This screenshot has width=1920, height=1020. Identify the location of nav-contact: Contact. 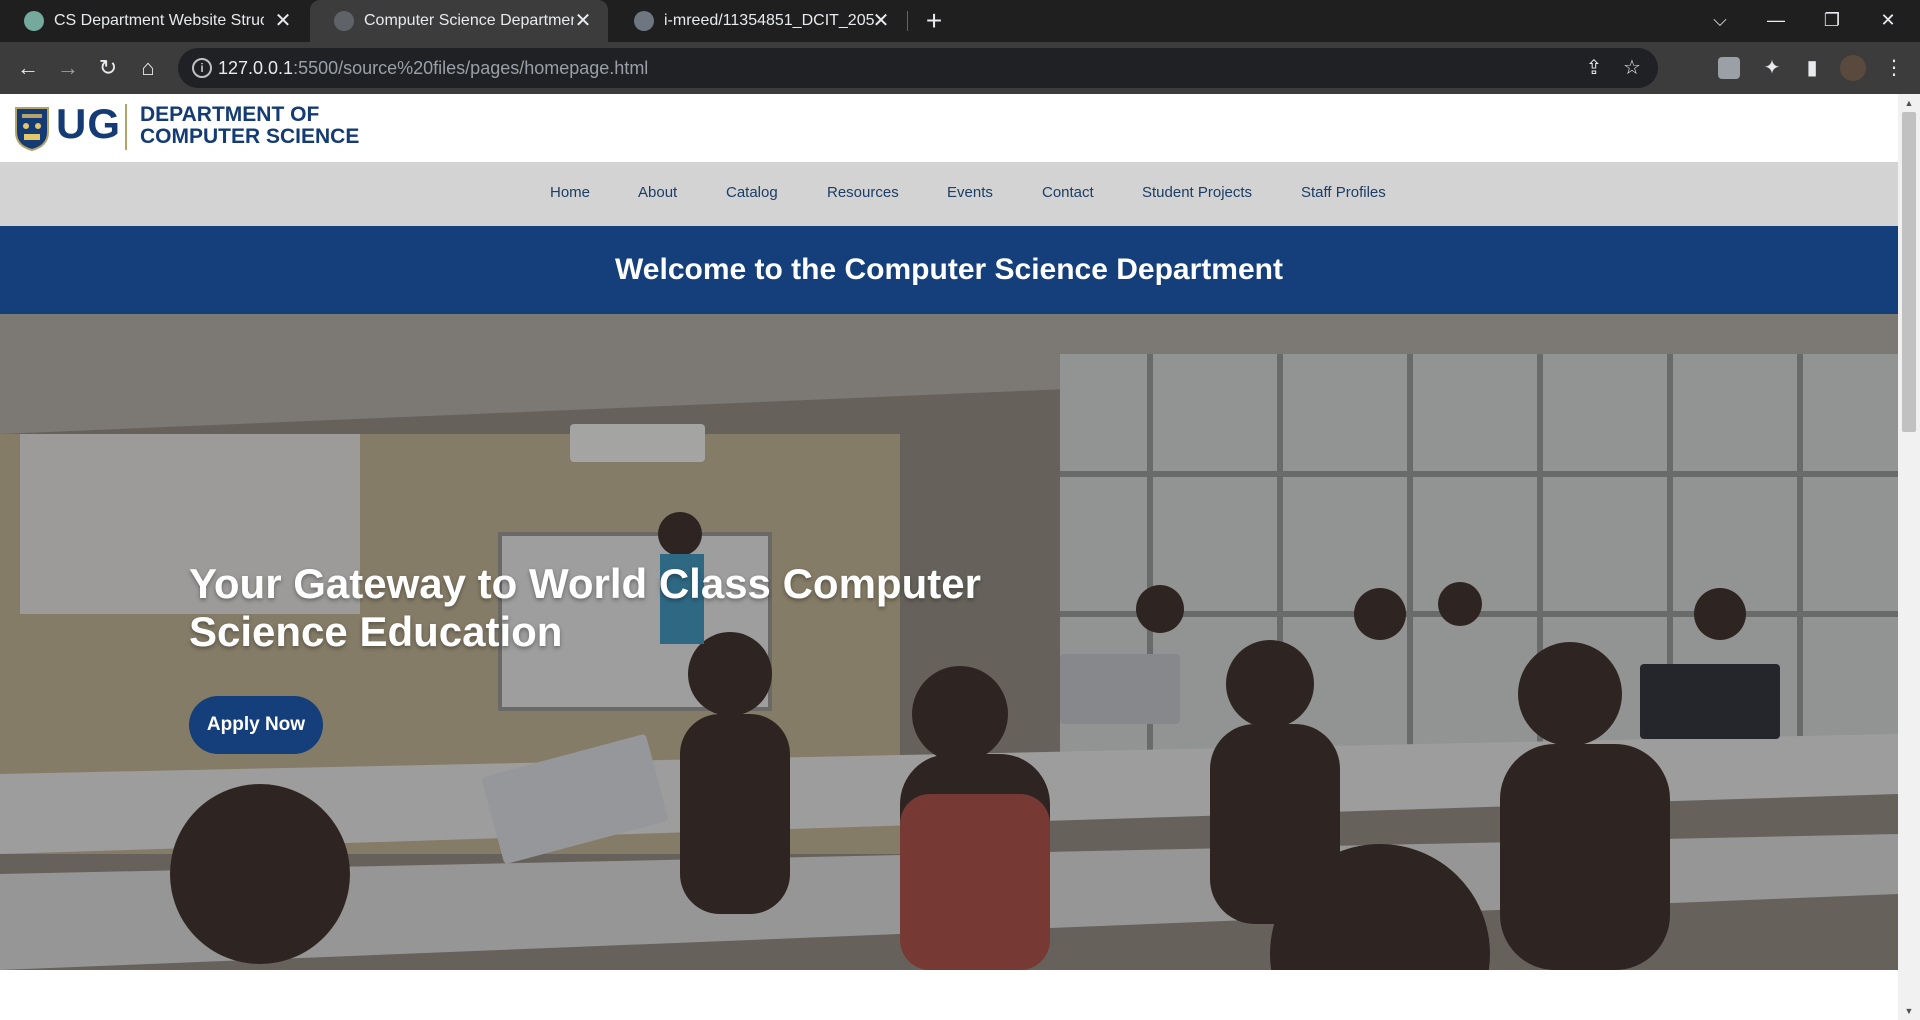
(1068, 192).